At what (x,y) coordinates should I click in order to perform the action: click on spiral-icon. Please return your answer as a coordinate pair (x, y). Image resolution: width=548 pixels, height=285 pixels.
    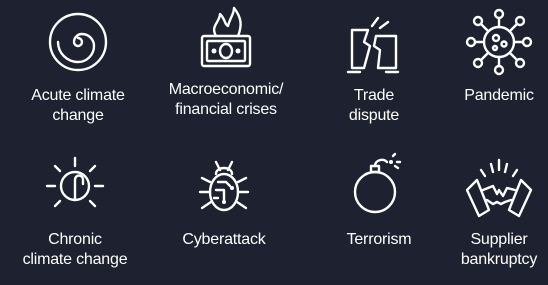
    Looking at the image, I should click on (78, 42).